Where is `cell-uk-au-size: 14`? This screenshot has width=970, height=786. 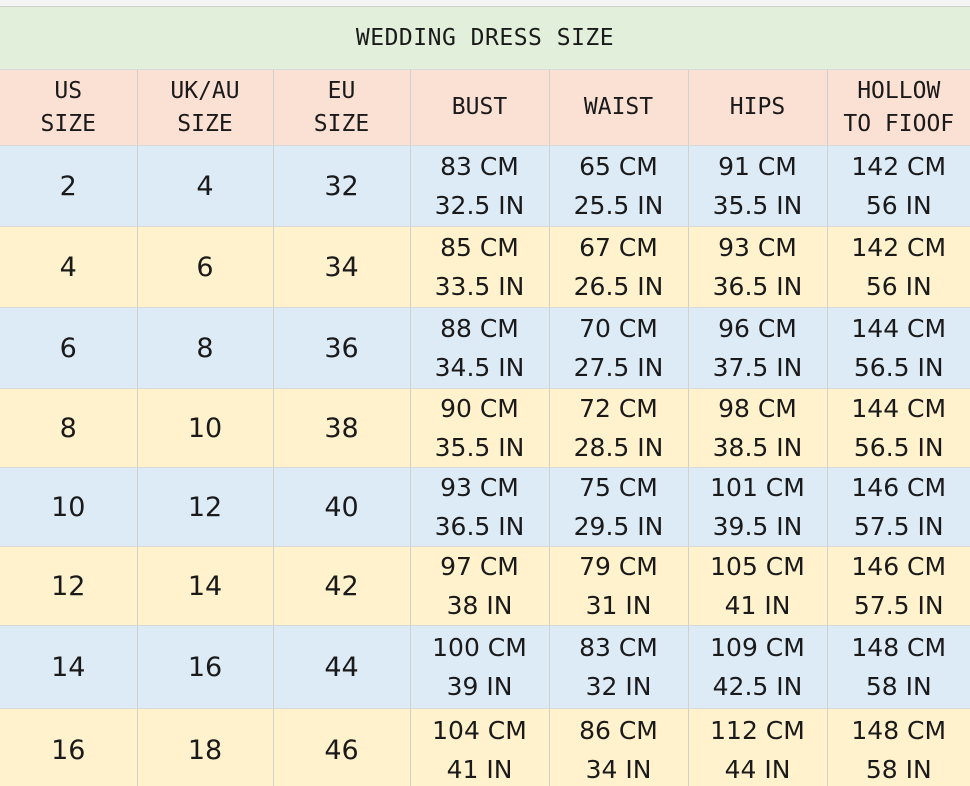
cell-uk-au-size: 14 is located at coordinates (205, 586).